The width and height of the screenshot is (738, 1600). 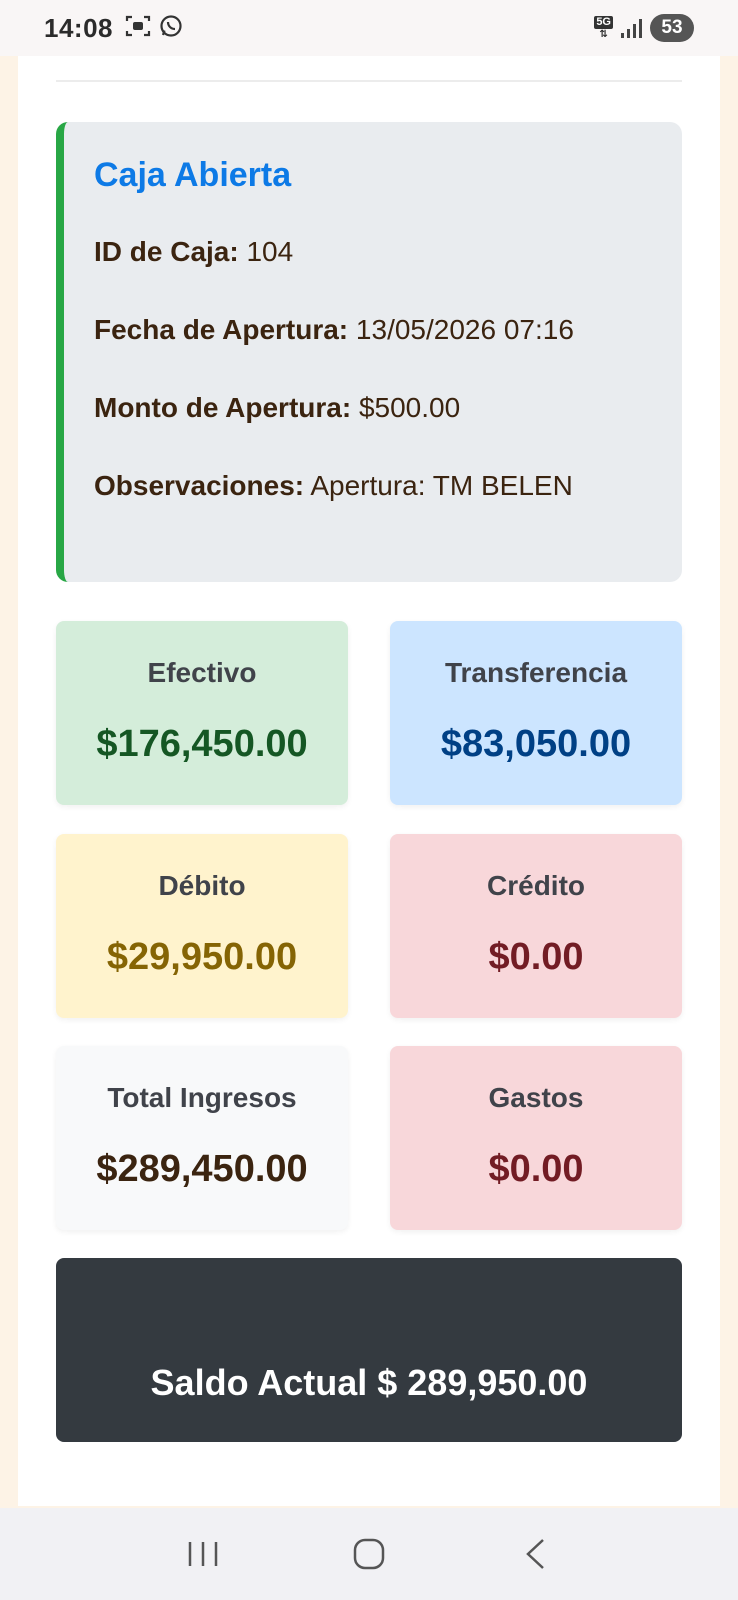 What do you see at coordinates (199, 485) in the screenshot?
I see `info-label: Observaciones:` at bounding box center [199, 485].